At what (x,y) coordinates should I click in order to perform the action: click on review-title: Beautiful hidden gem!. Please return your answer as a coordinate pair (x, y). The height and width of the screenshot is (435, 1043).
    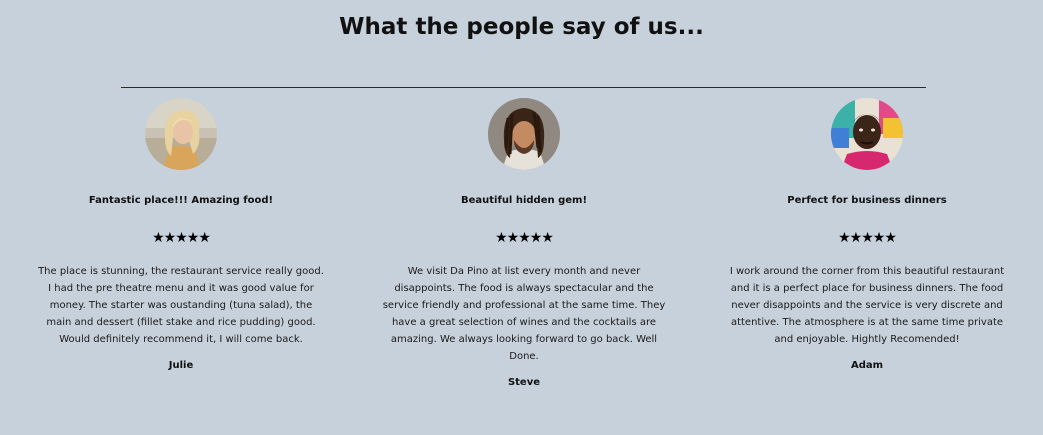
    Looking at the image, I should click on (524, 200).